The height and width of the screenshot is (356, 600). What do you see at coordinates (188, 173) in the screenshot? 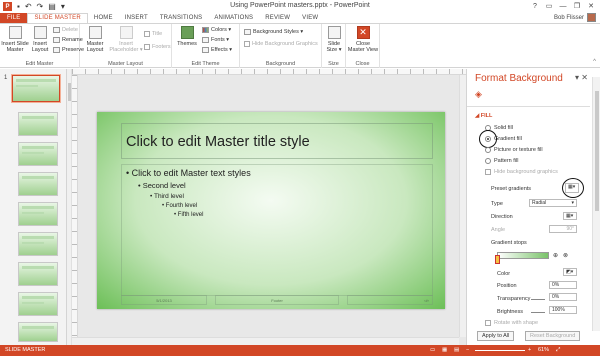
I see `level-1-text: • Click to edit Master text styles` at bounding box center [188, 173].